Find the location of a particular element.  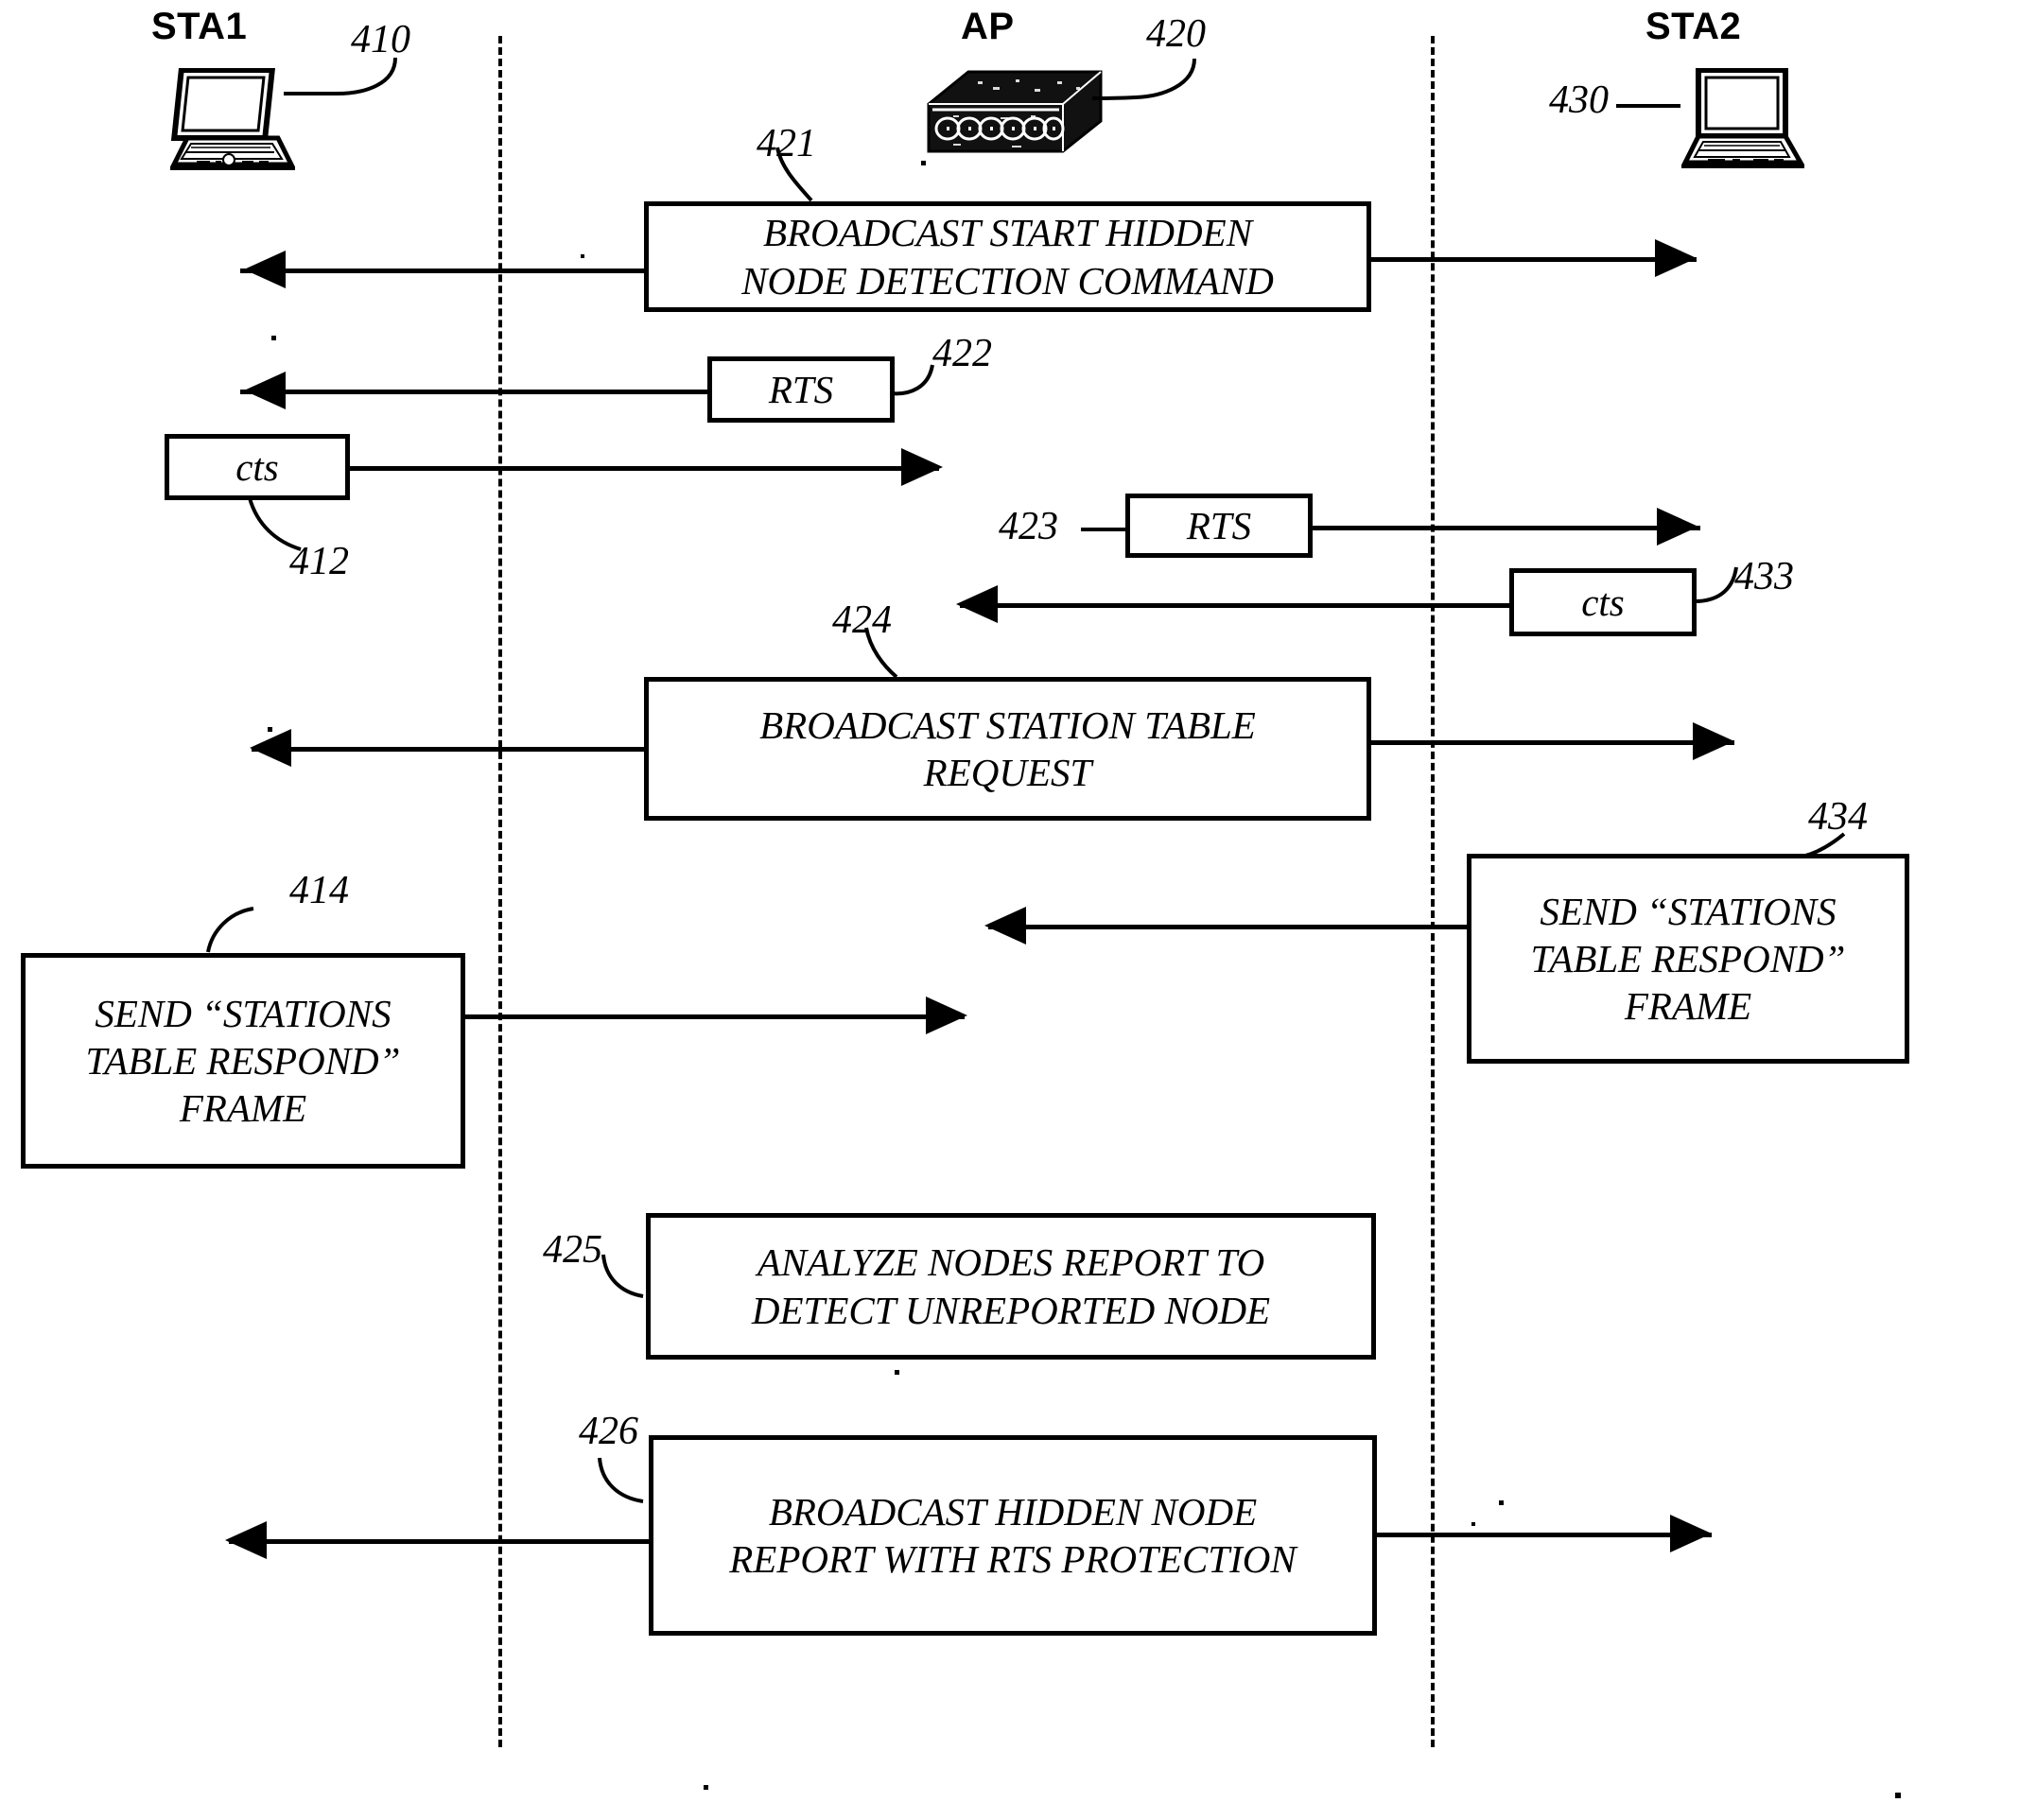

column-title-sta1: STA1 is located at coordinates (200, 26).